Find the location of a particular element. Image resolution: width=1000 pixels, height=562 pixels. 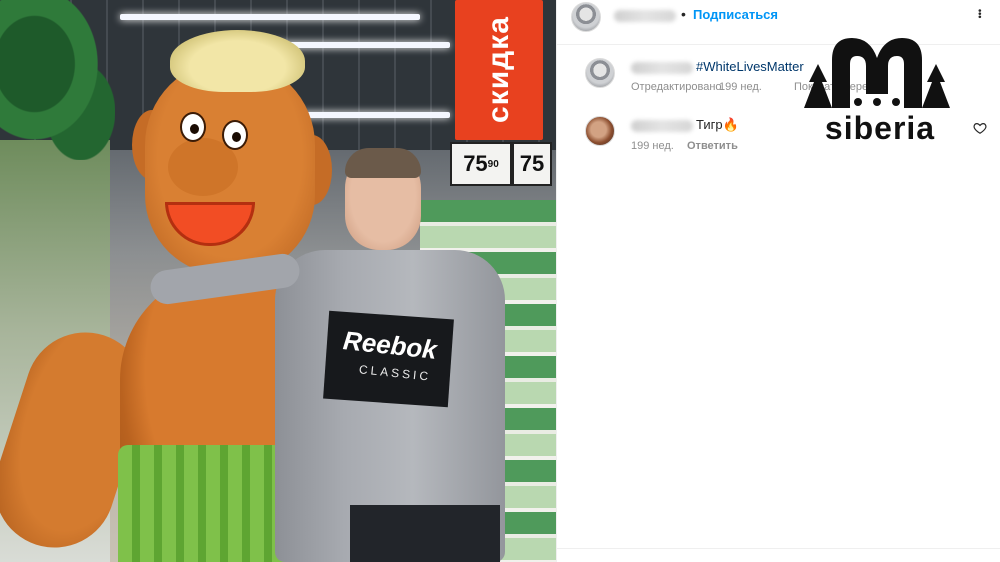

price-value: 75 is located at coordinates (475, 163).